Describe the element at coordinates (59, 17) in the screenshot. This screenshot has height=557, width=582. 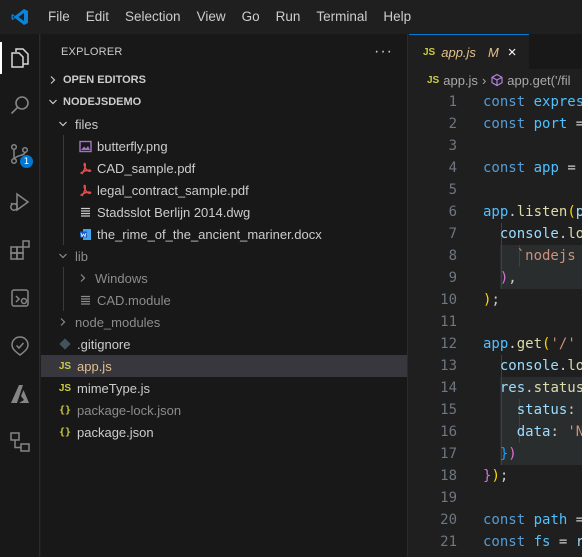
I see `menu-file: File` at that location.